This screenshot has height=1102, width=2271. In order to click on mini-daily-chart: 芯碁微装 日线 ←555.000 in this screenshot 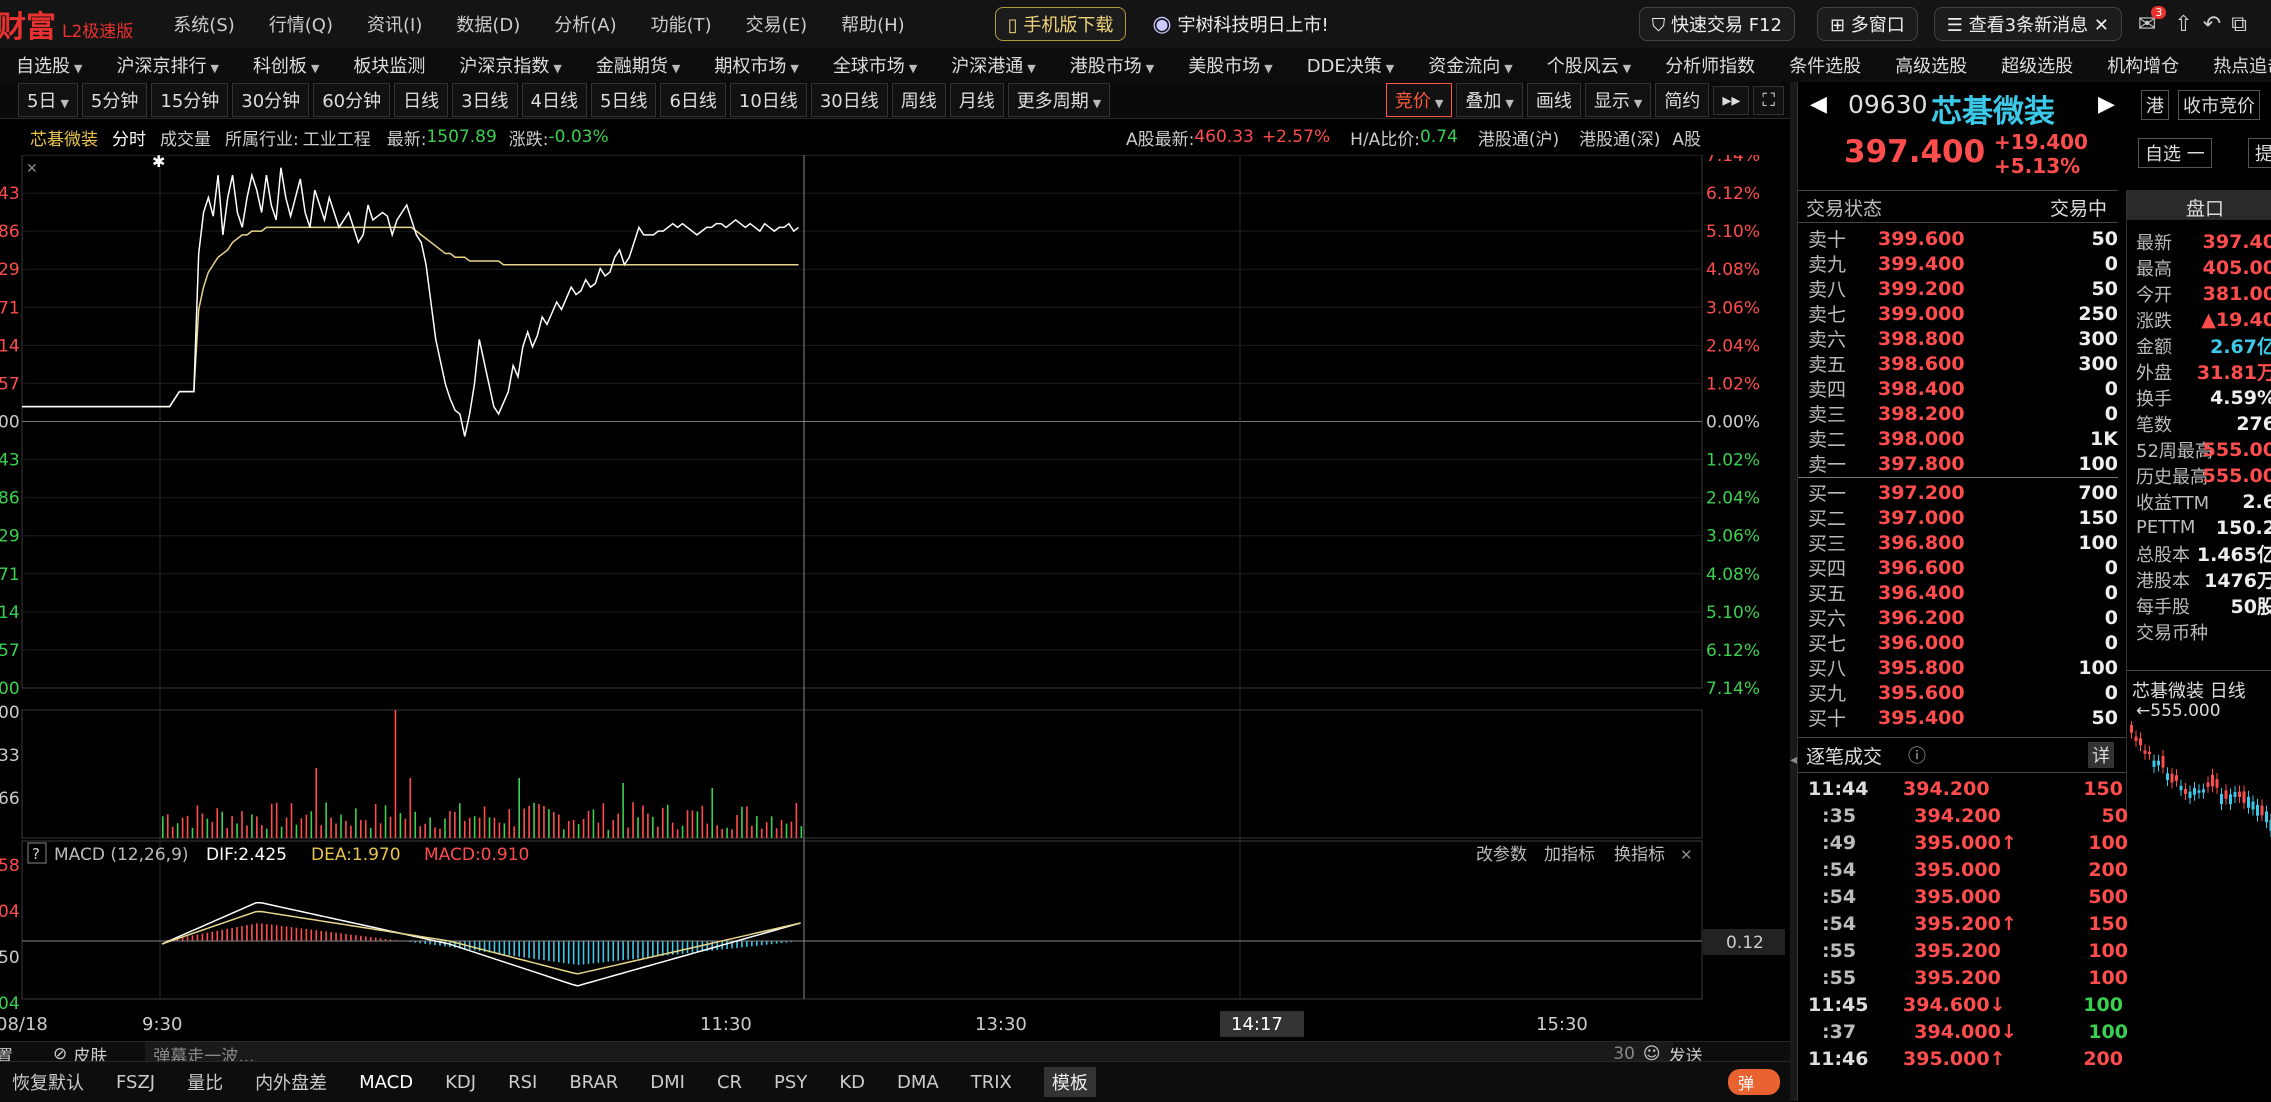, I will do `click(2198, 886)`.